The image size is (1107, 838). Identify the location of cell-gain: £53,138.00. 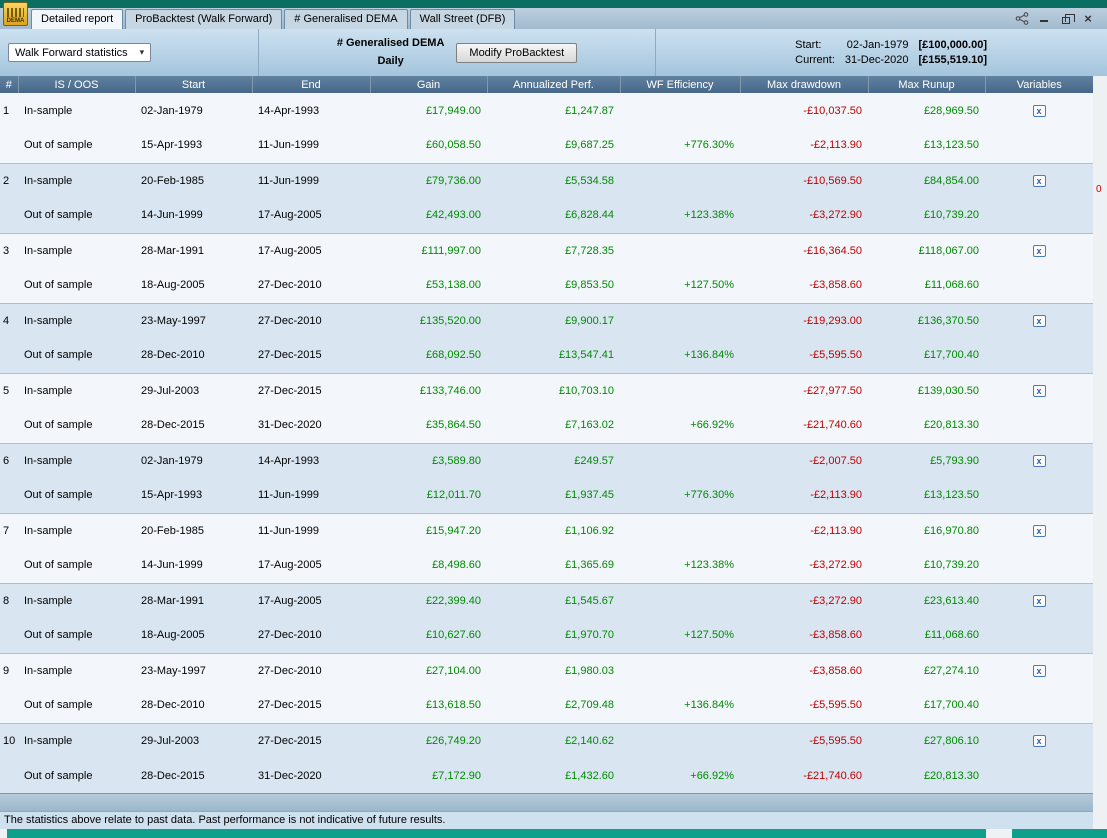
(428, 285).